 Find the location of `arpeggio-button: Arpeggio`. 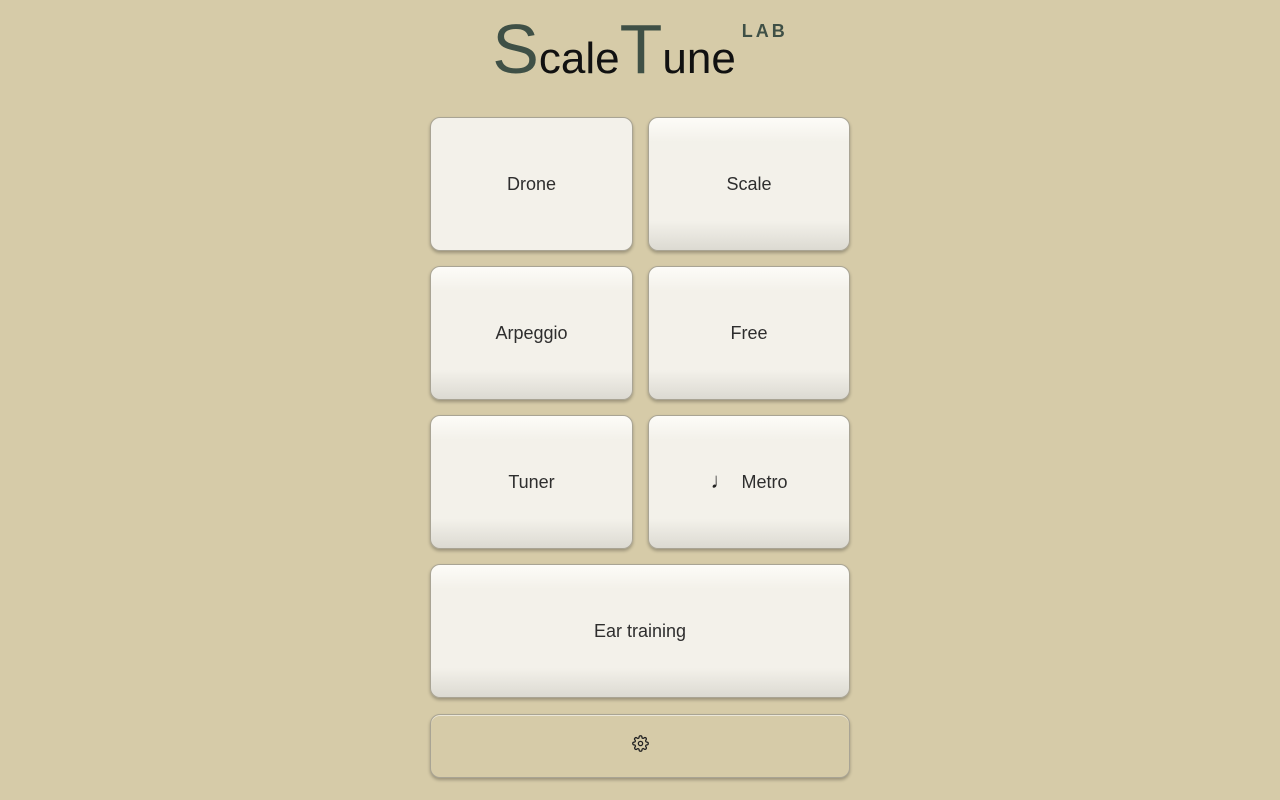

arpeggio-button: Arpeggio is located at coordinates (531, 333).